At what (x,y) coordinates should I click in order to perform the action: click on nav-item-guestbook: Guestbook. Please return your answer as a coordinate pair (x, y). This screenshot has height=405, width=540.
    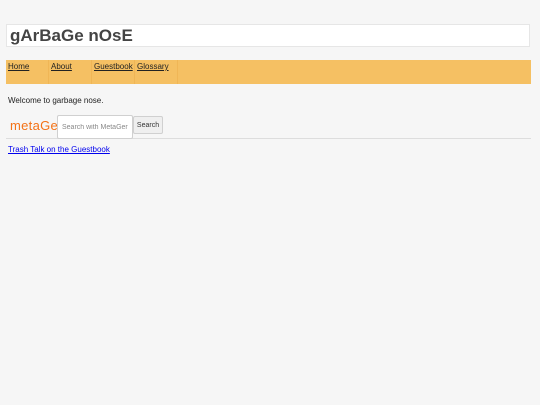
    Looking at the image, I should click on (113, 72).